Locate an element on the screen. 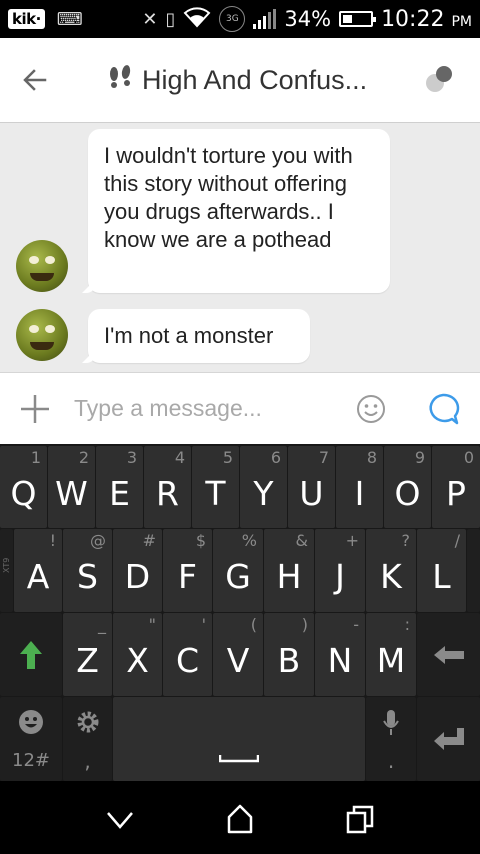 This screenshot has width=480, height=854. keyboard-row-4: 12# , . is located at coordinates (240, 739).